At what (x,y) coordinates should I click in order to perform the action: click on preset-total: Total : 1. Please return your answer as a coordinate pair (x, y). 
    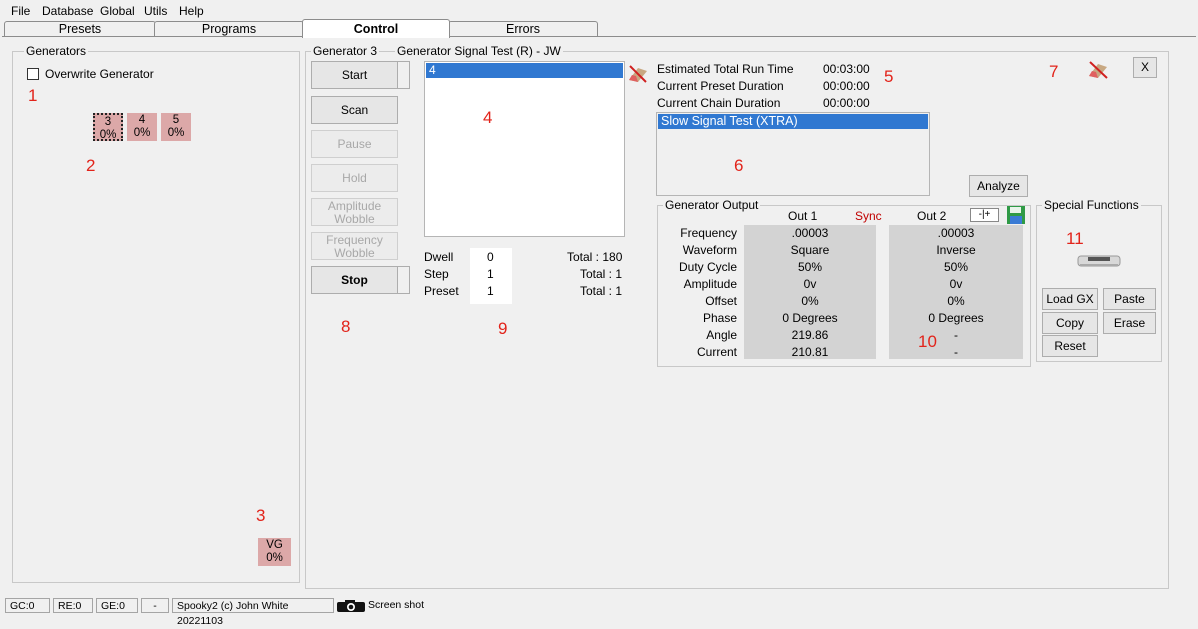
    Looking at the image, I should click on (601, 291).